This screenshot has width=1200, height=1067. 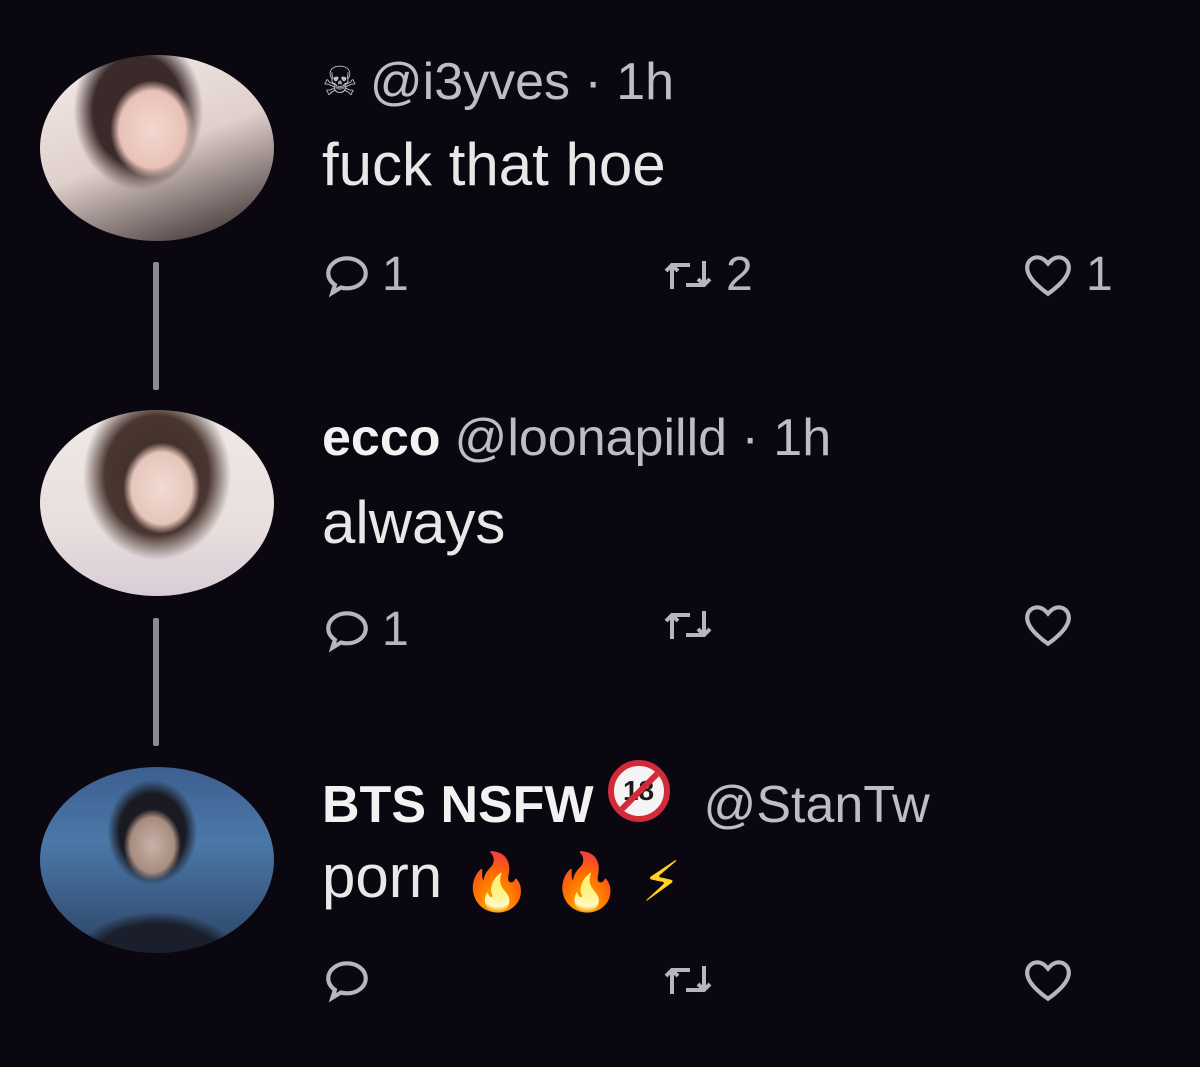 I want to click on handle: @i3yves, so click(x=470, y=82).